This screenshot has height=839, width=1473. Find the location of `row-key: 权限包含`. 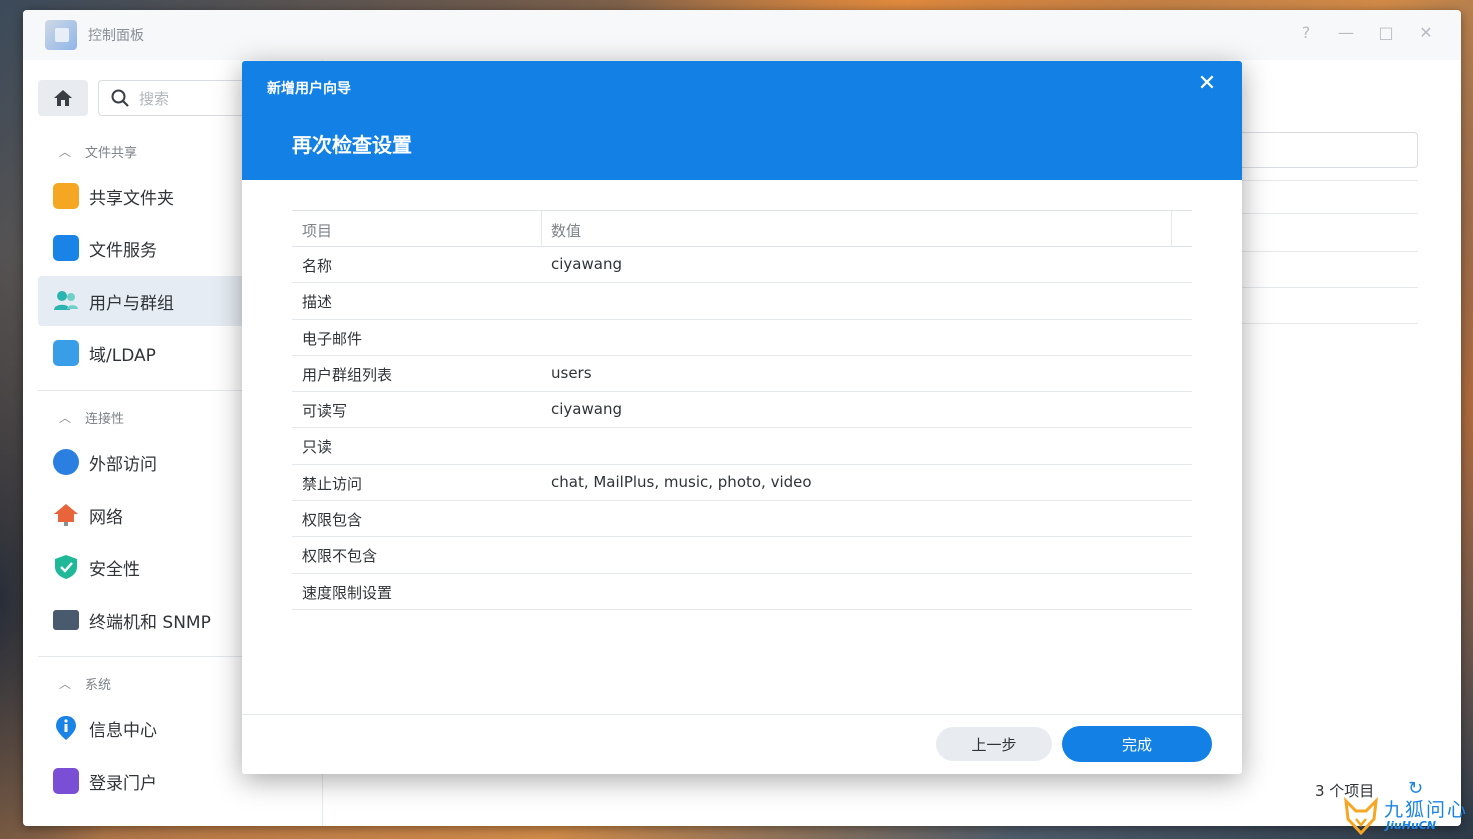

row-key: 权限包含 is located at coordinates (332, 520).